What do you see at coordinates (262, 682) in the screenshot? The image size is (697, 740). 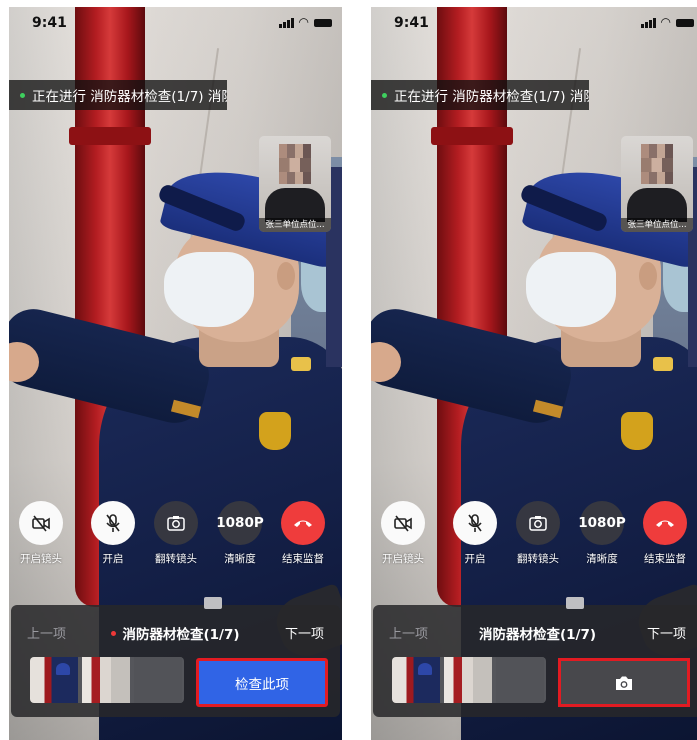 I see `check-item-button: 检查此项` at bounding box center [262, 682].